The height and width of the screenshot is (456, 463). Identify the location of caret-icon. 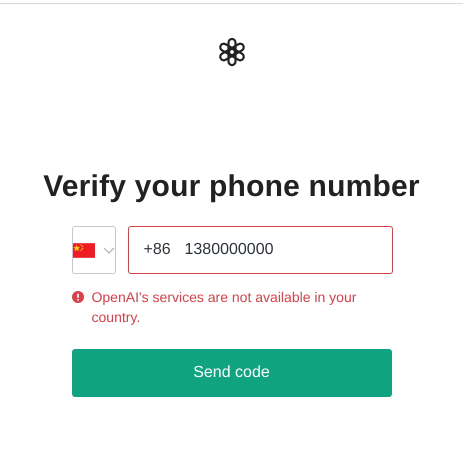
(108, 250).